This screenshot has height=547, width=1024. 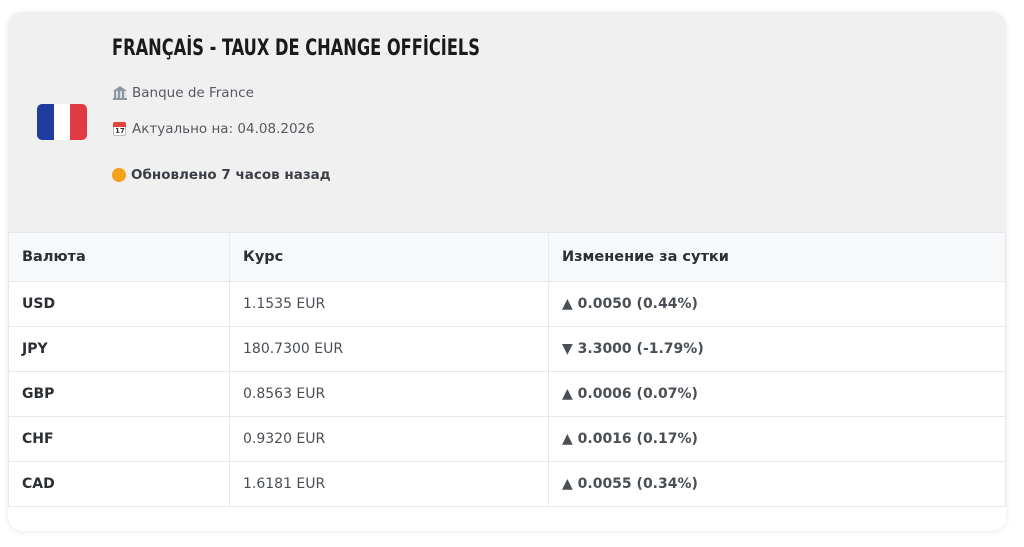 I want to click on currency-change: ▲ 0.0016 (0.17%), so click(x=777, y=439).